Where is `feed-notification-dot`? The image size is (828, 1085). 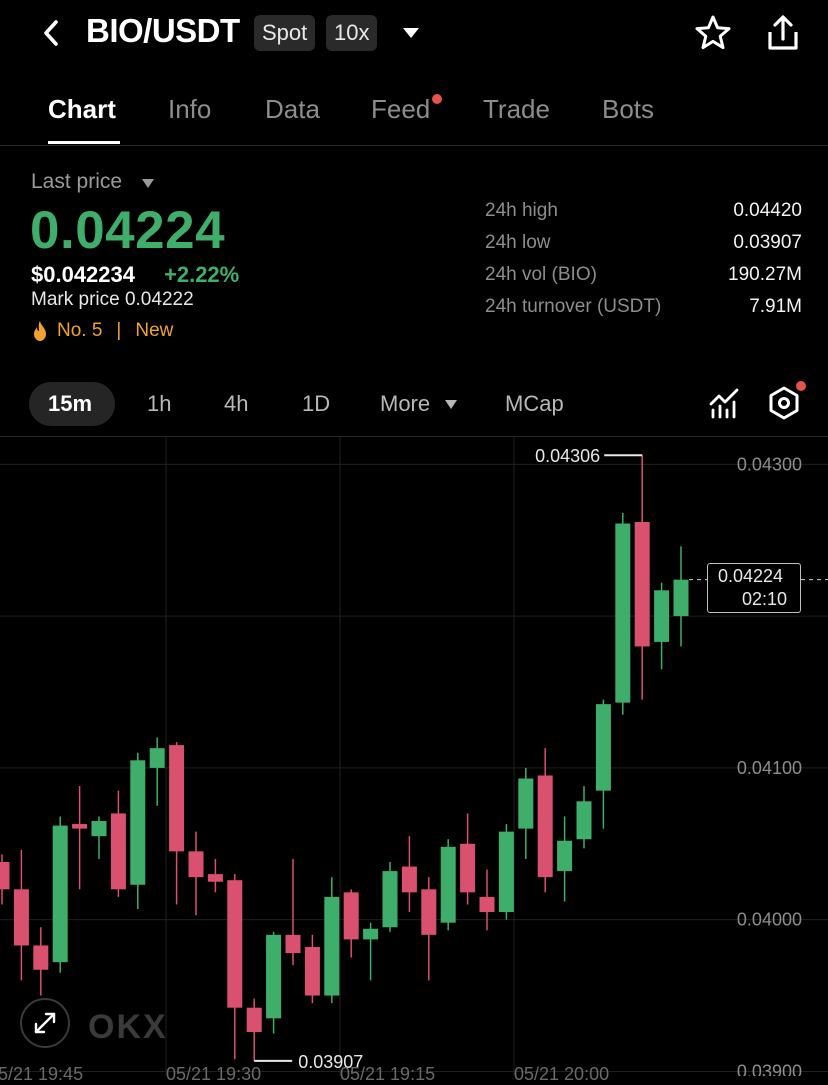 feed-notification-dot is located at coordinates (437, 99).